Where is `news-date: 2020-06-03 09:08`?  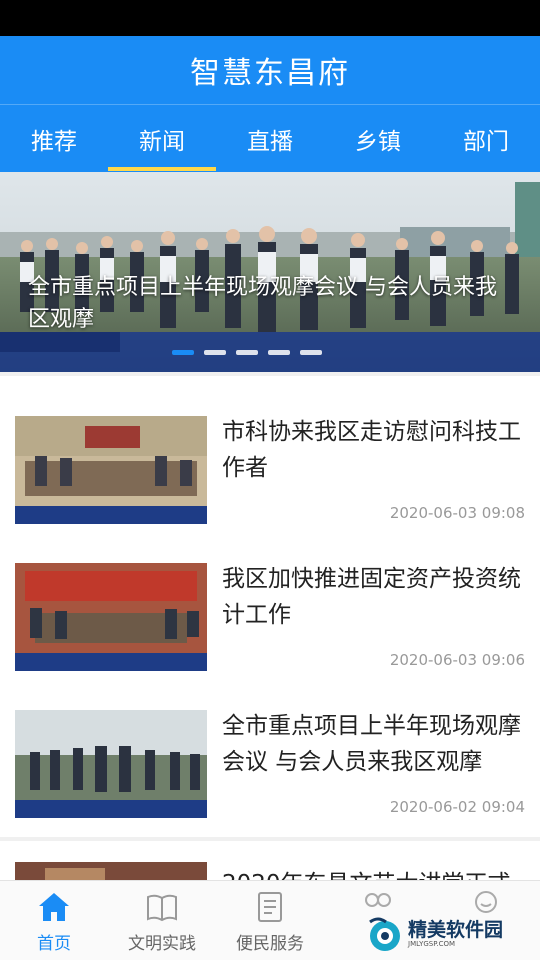
news-date: 2020-06-03 09:08 is located at coordinates (457, 513).